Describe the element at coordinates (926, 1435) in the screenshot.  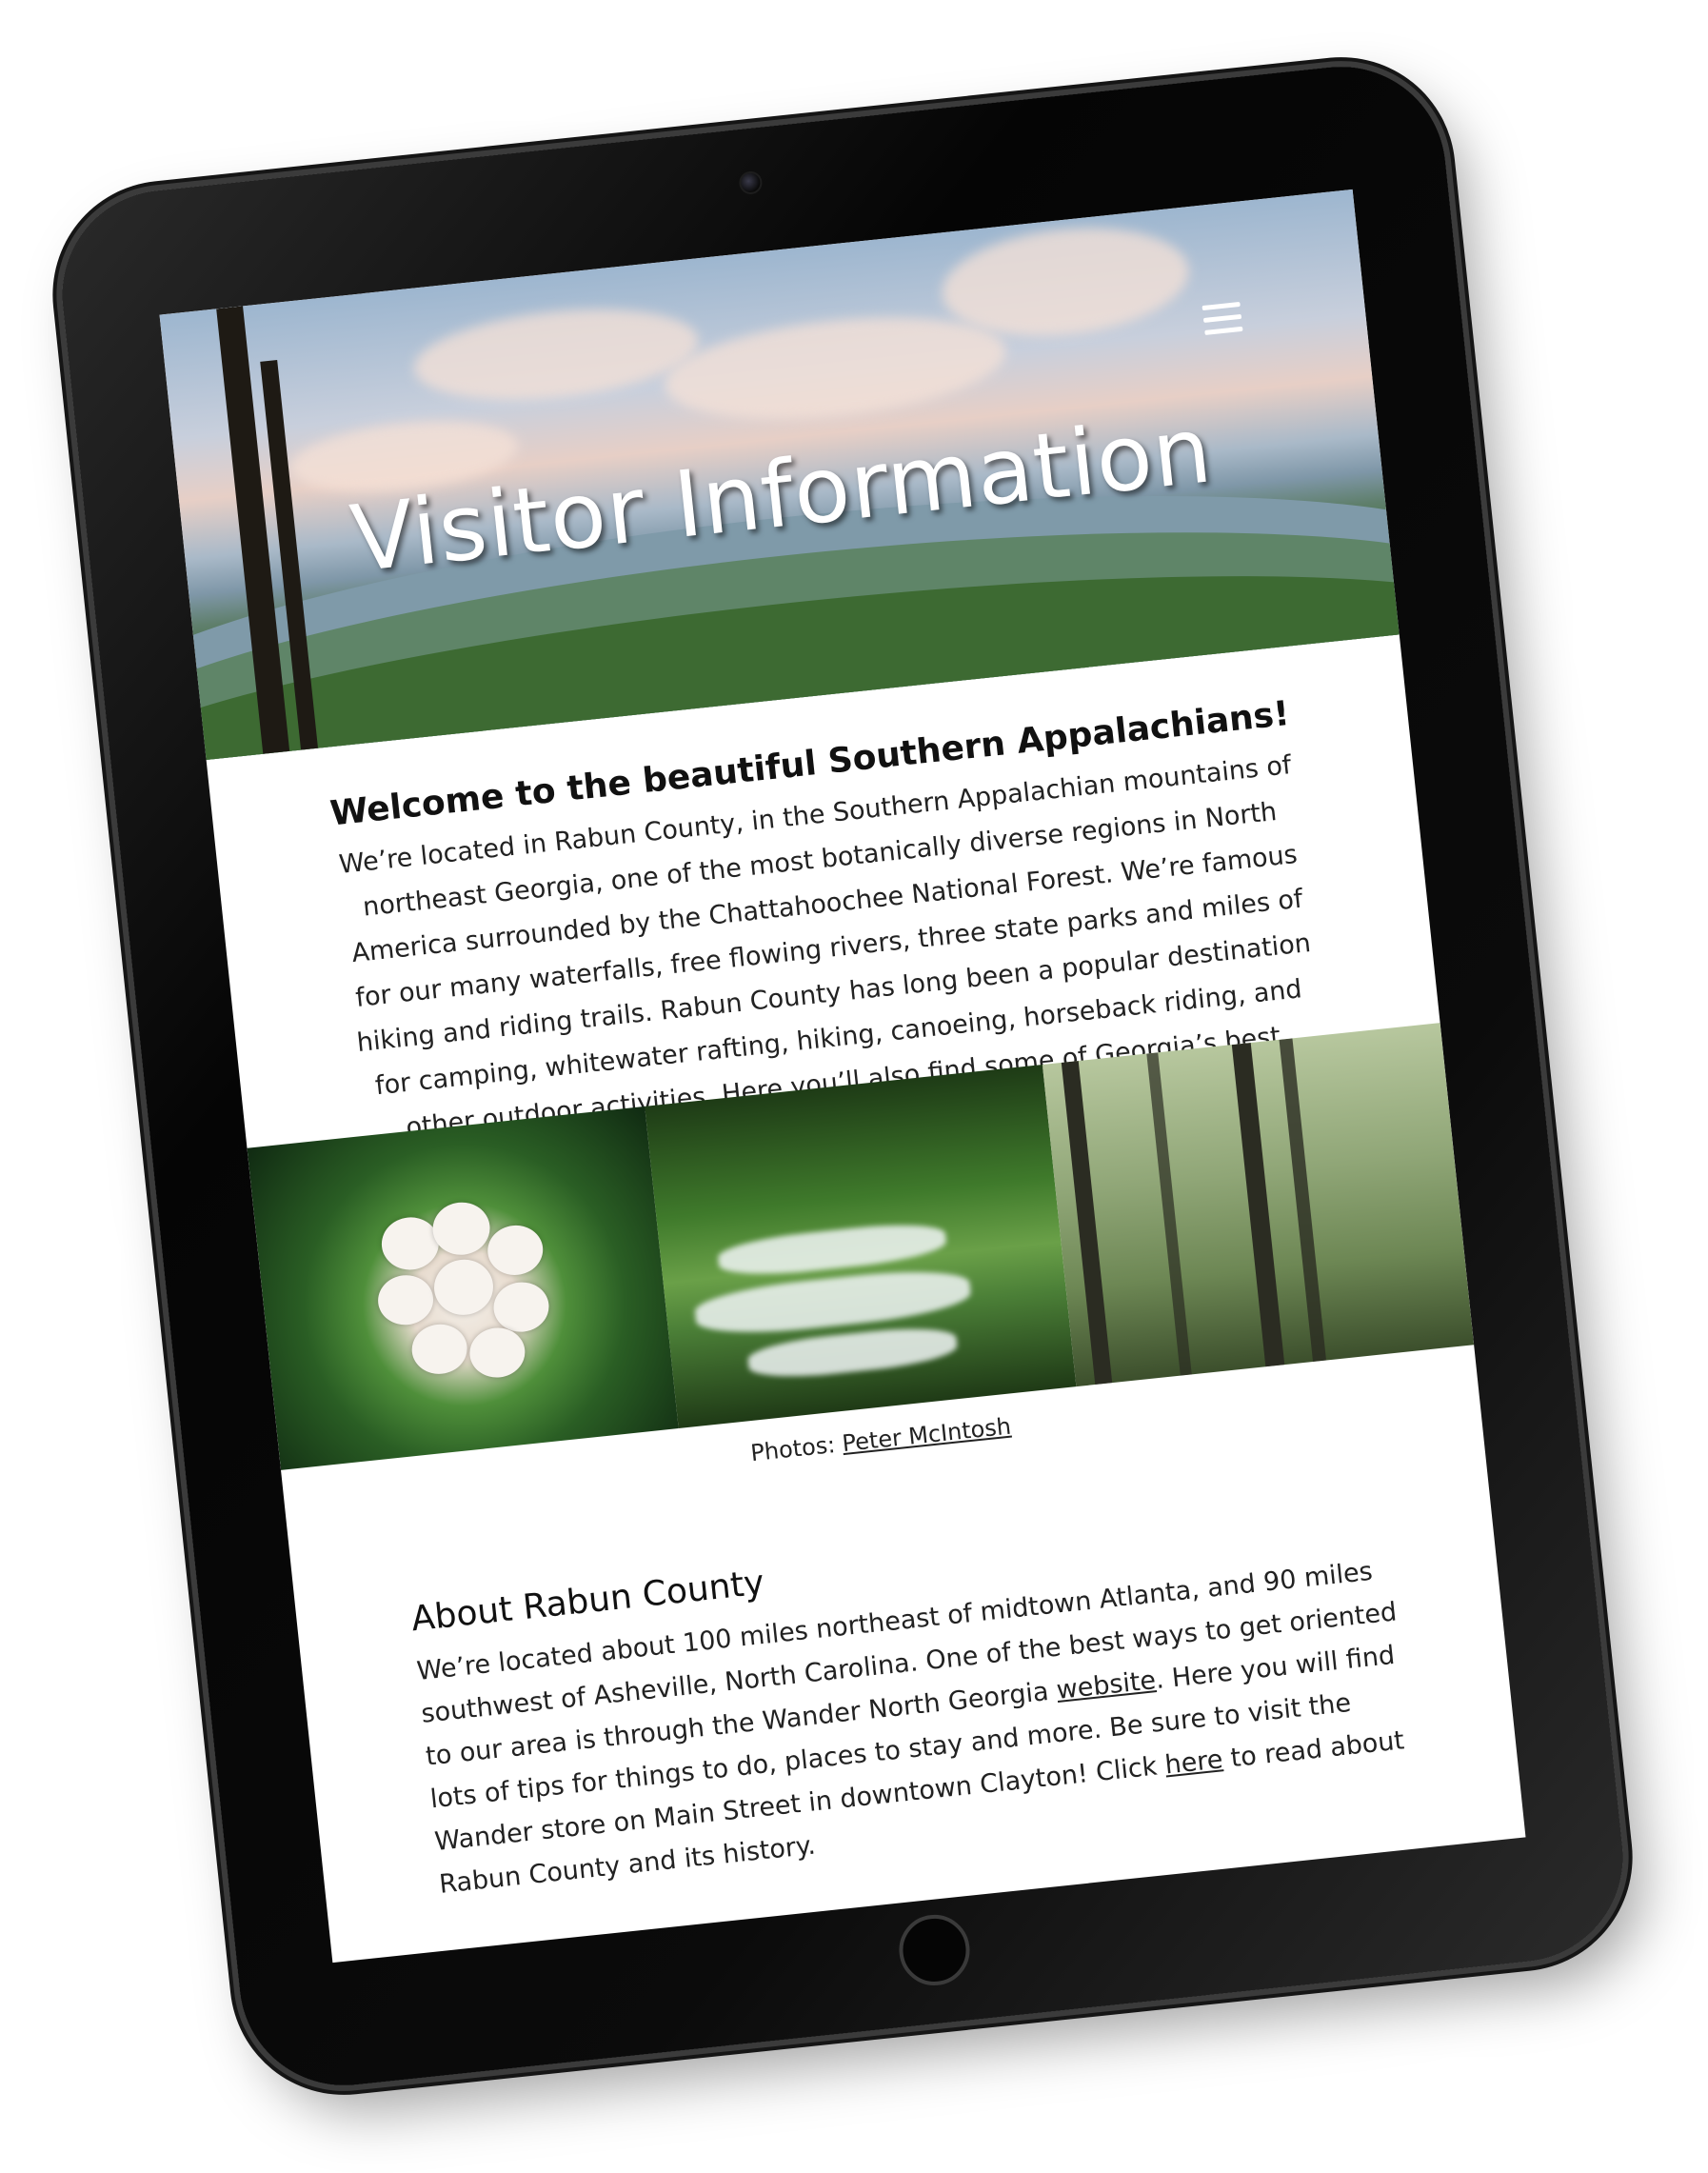
I see `photographer-link: Peter McIntosh` at that location.